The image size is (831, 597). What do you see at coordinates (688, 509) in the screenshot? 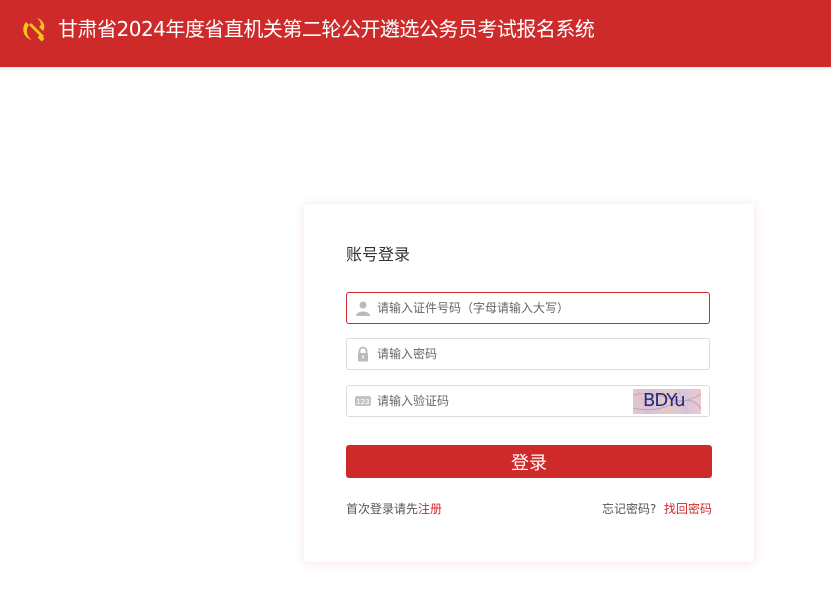
I see `recover-password-link: 找回密码` at bounding box center [688, 509].